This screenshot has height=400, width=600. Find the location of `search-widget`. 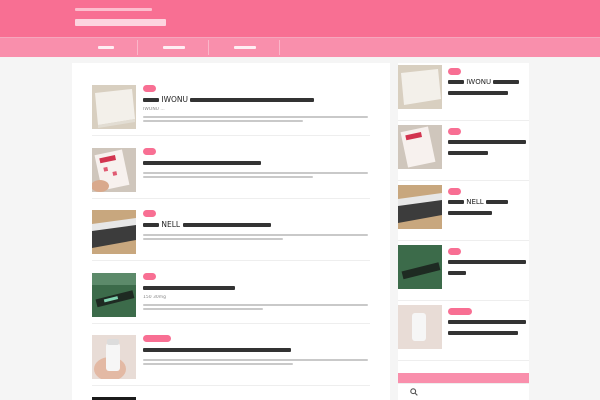

search-widget is located at coordinates (463, 391).